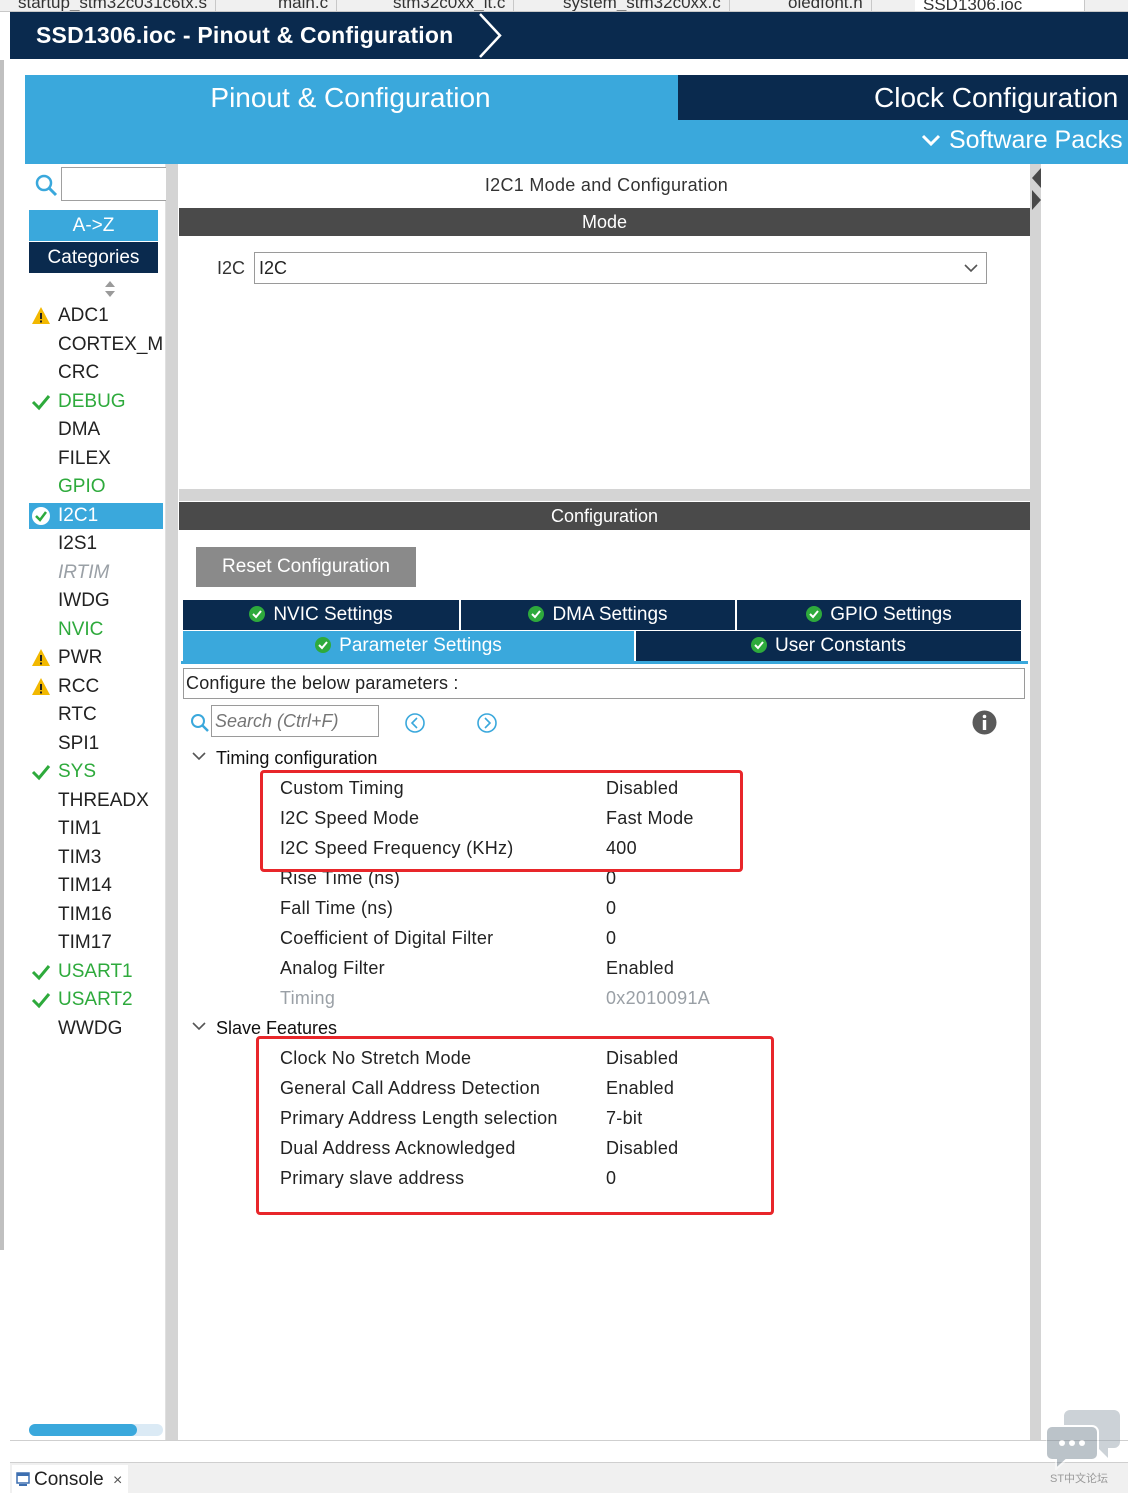  Describe the element at coordinates (114, 184) in the screenshot. I see `category-search-input` at that location.